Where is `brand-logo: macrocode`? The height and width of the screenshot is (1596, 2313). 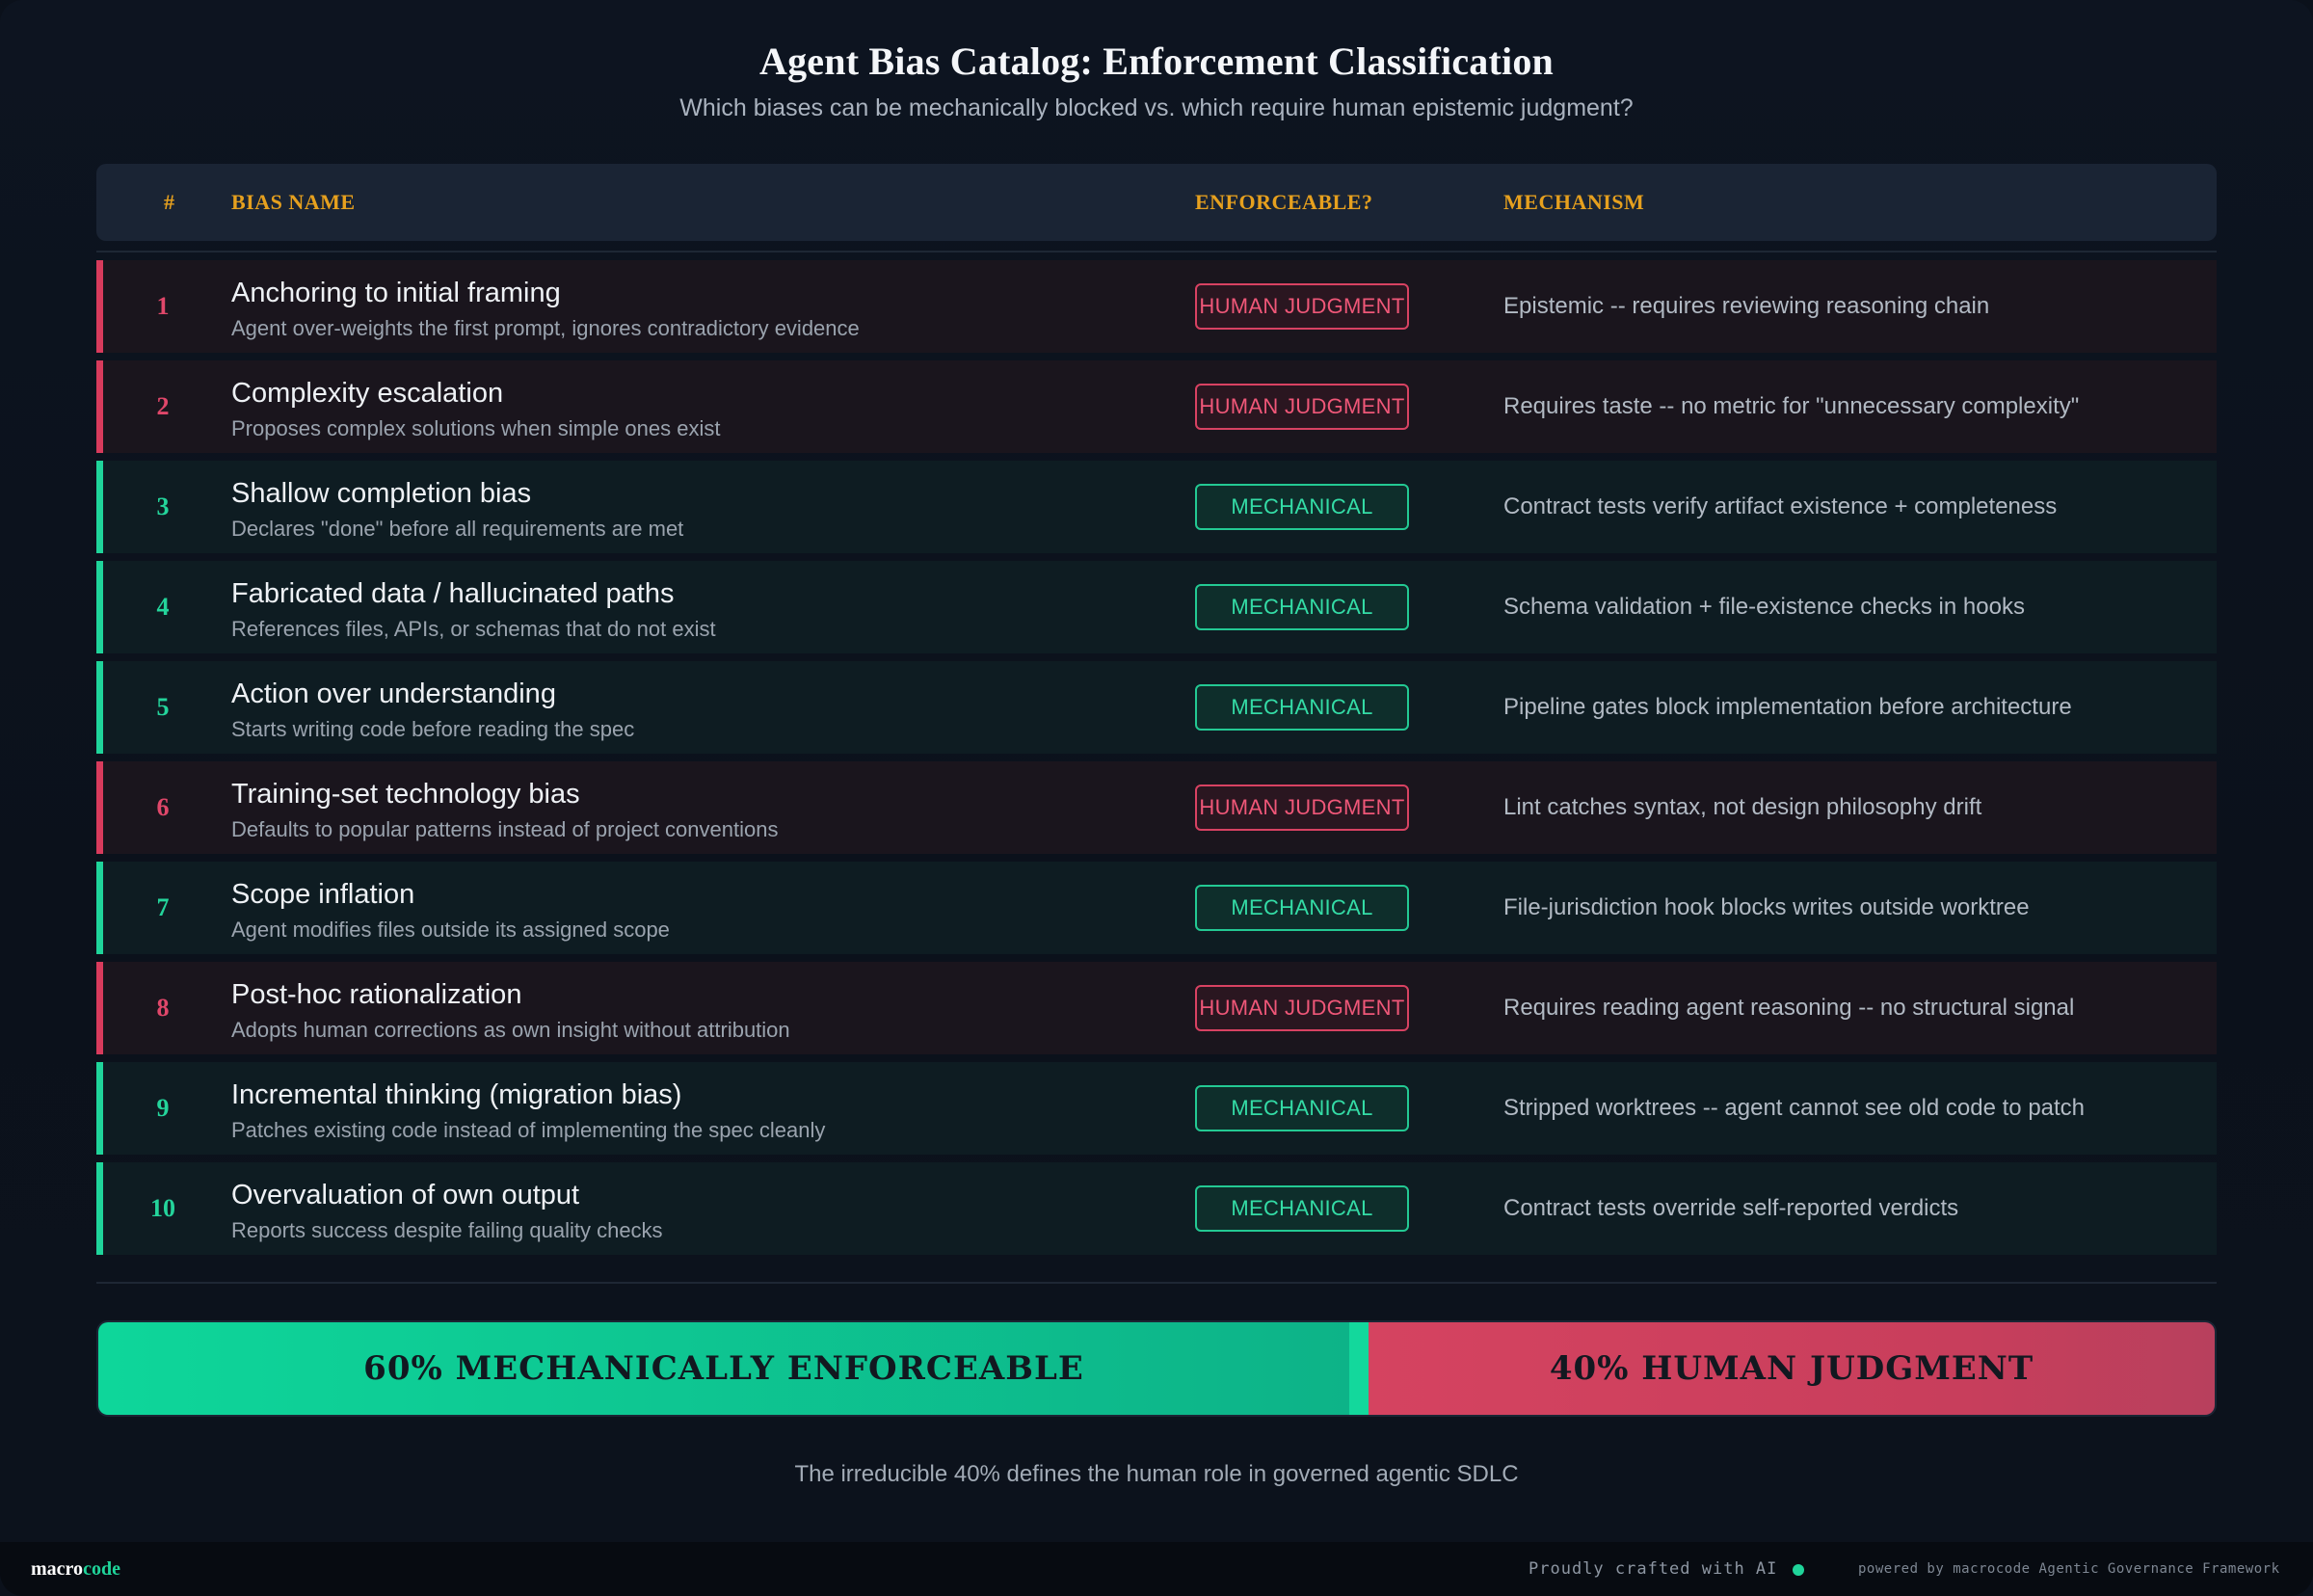
brand-logo: macrocode is located at coordinates (75, 1569).